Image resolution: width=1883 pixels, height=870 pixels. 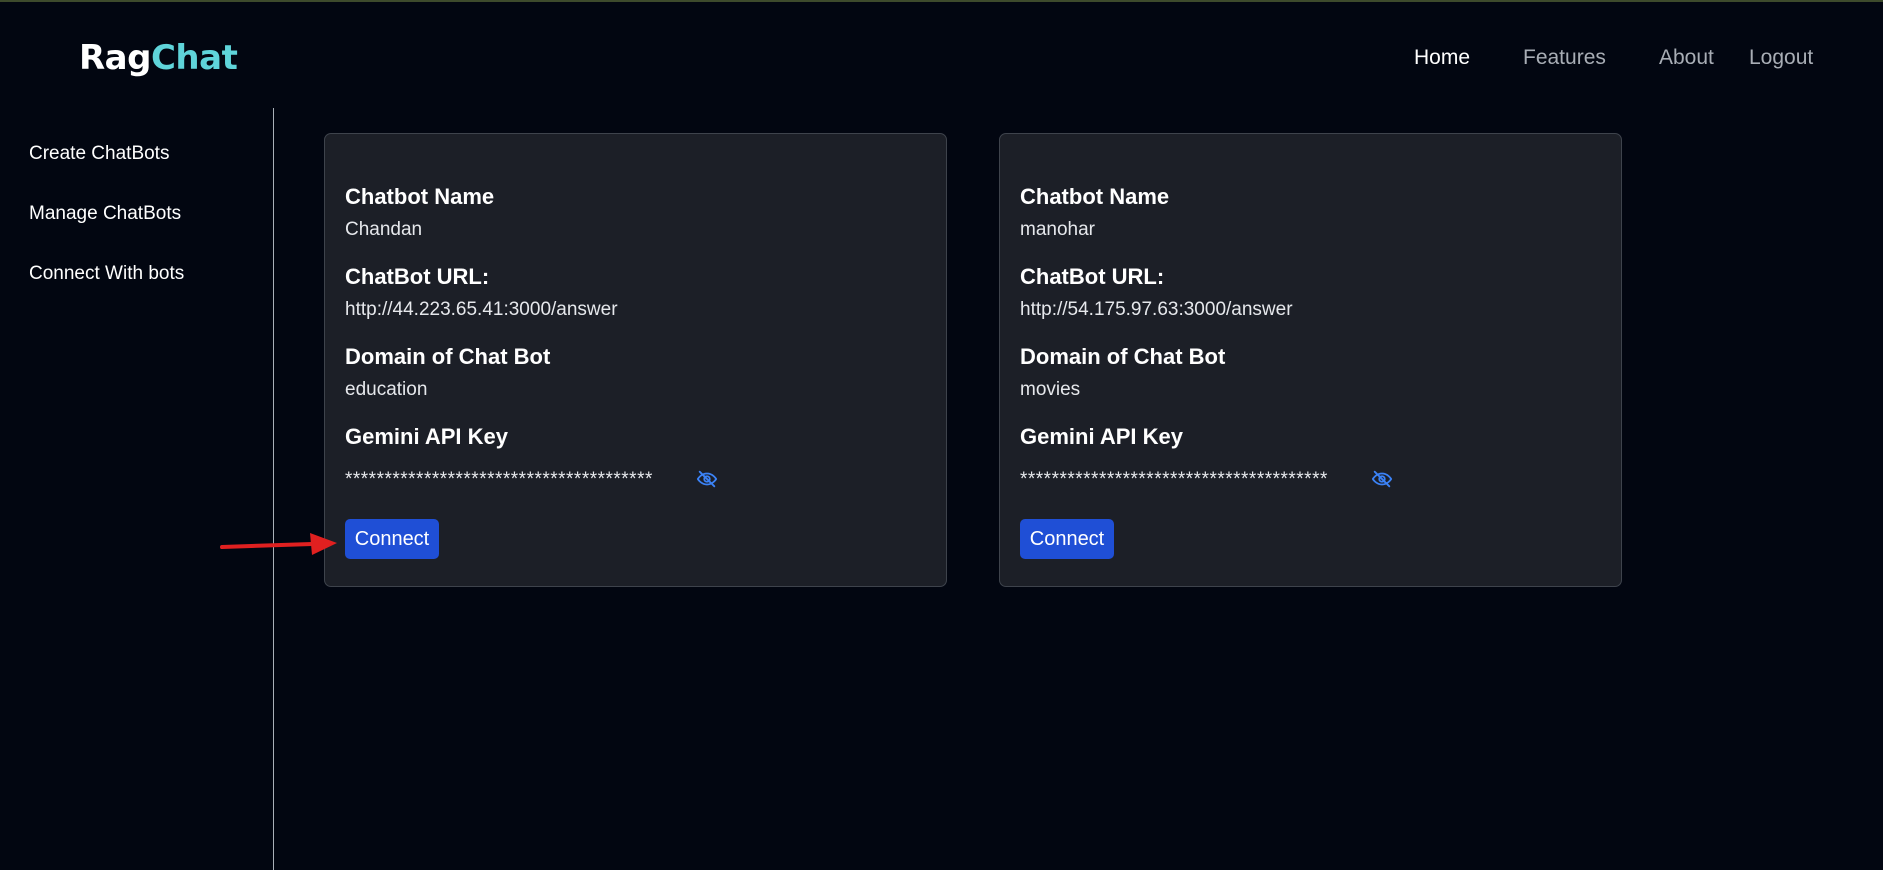 I want to click on red-arrow-annotation, so click(x=278, y=544).